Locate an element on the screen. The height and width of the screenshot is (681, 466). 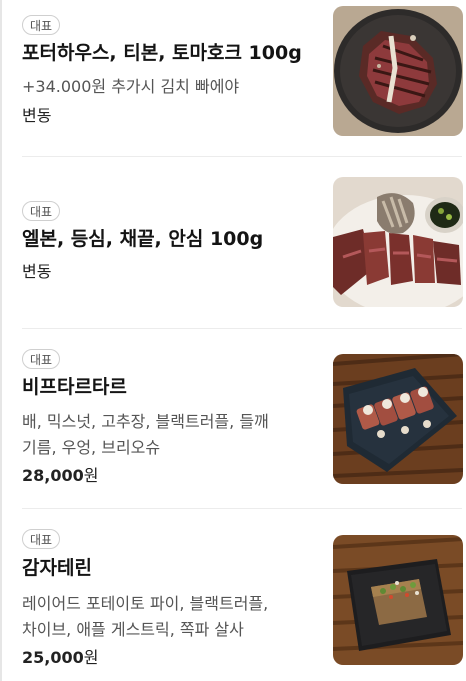
description-line: 레이어드 포테이토 파이, 블랙트러플, is located at coordinates (145, 603).